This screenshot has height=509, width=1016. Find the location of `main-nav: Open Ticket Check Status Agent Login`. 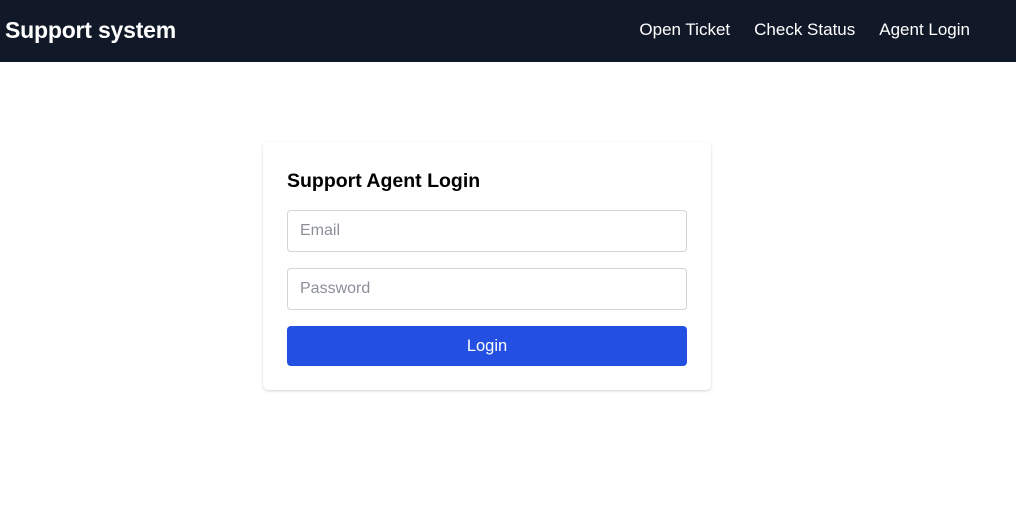

main-nav: Open Ticket Check Status Agent Login is located at coordinates (804, 30).